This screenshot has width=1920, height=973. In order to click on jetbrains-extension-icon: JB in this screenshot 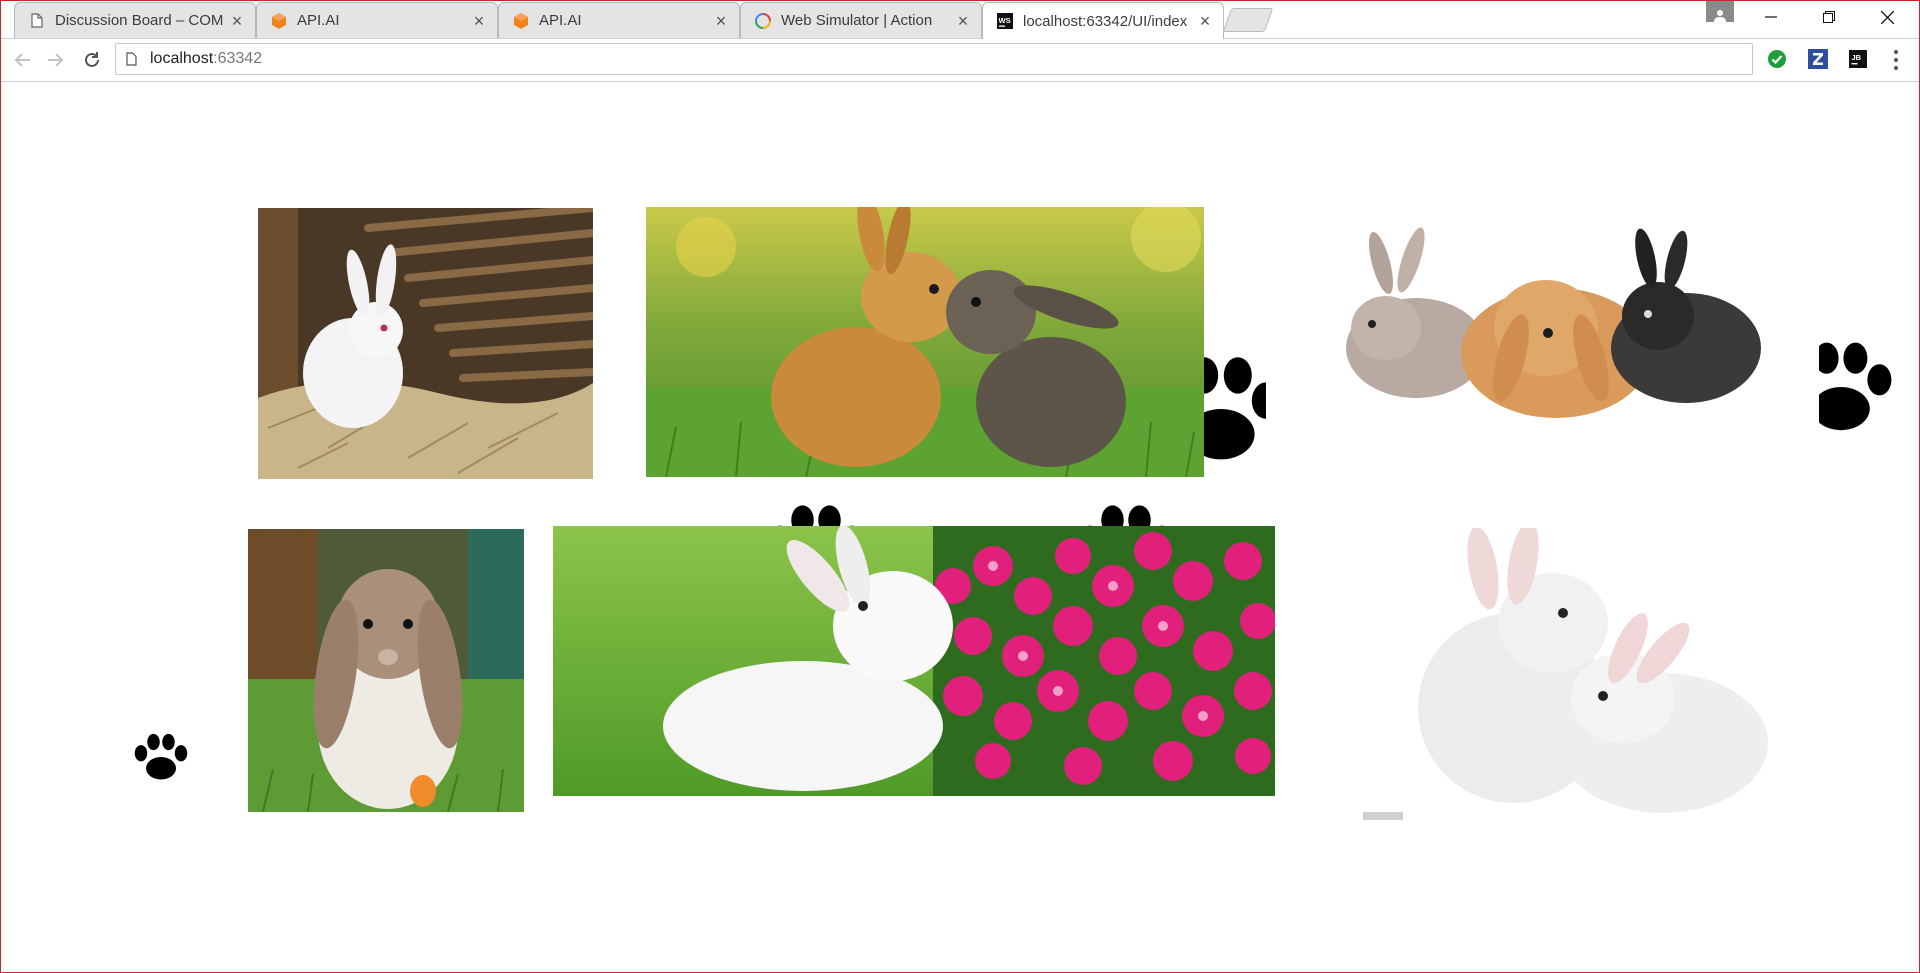, I will do `click(1858, 59)`.